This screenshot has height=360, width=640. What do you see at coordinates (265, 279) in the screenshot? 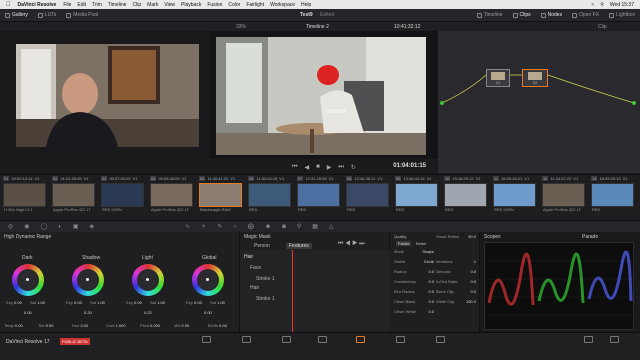
I see `track-stroke: Stroke 1` at bounding box center [265, 279].